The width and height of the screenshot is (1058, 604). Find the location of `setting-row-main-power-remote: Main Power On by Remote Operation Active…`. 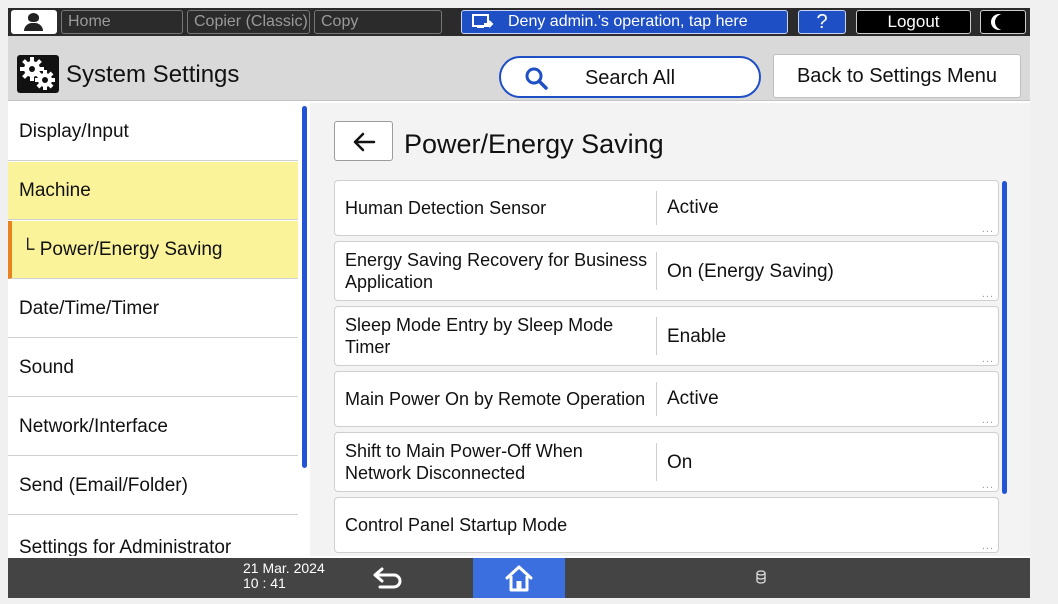

setting-row-main-power-remote: Main Power On by Remote Operation Active… is located at coordinates (666, 399).